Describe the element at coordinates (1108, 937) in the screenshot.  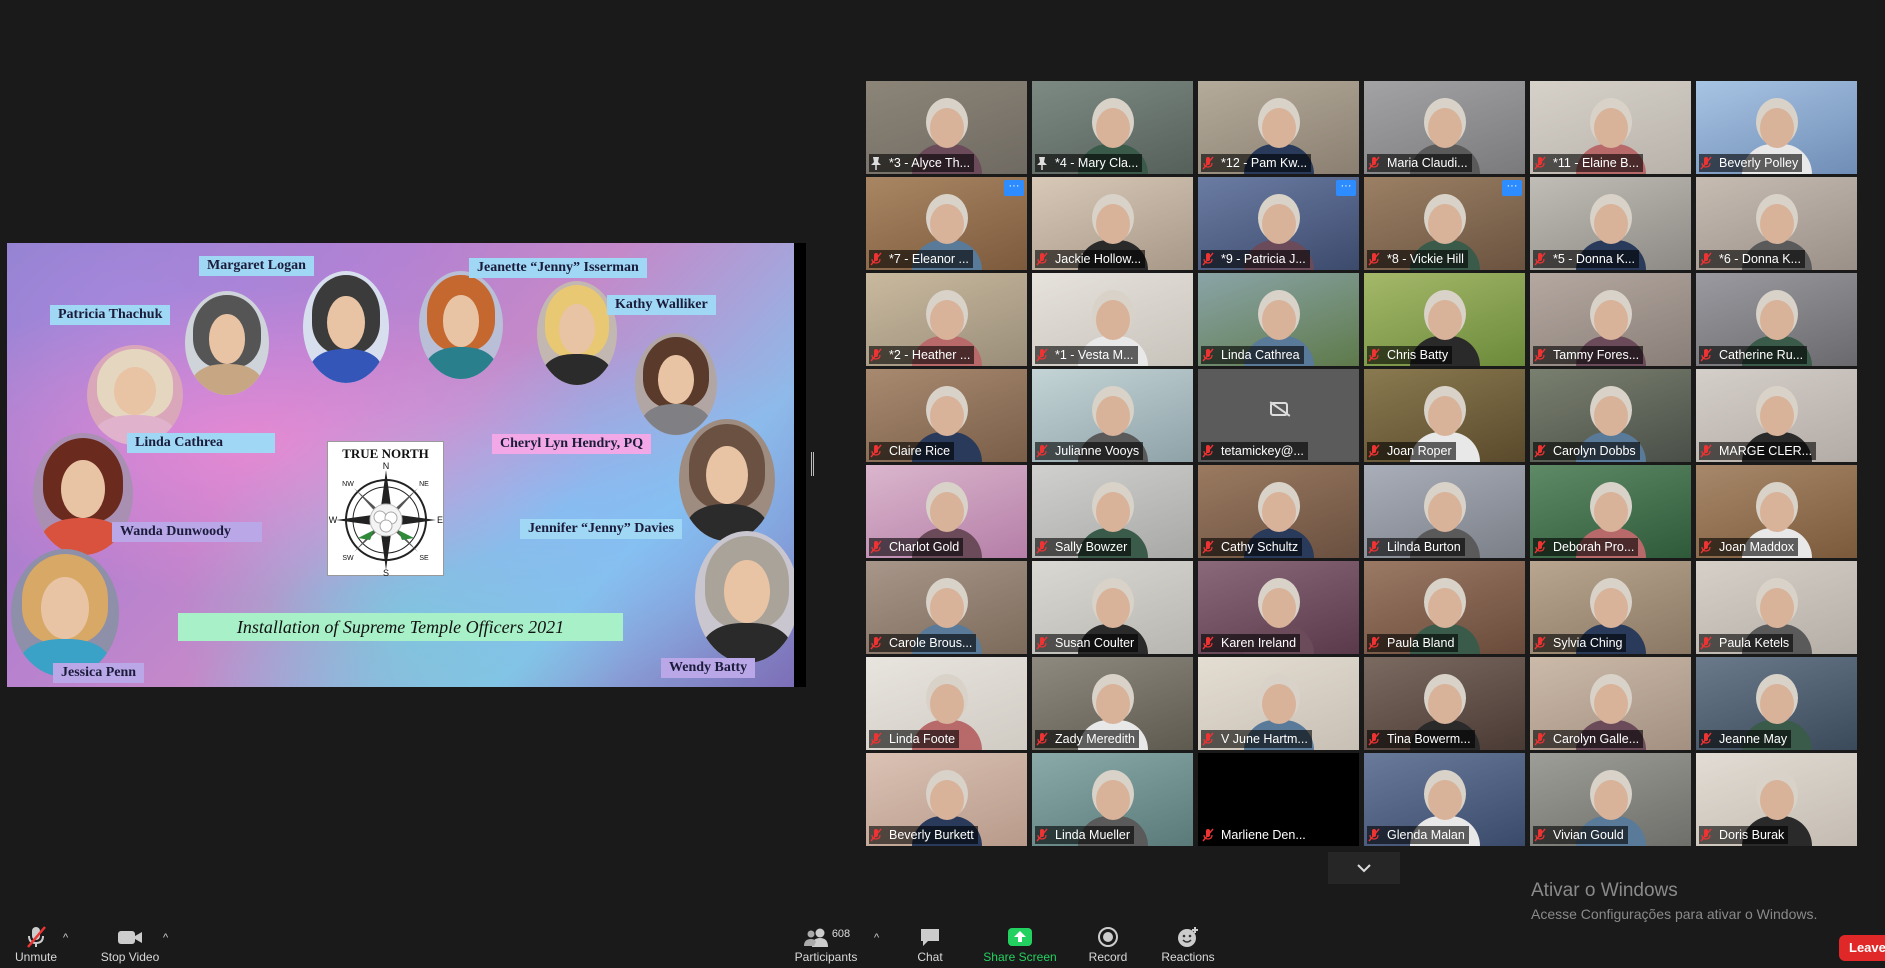
I see `record-icon` at that location.